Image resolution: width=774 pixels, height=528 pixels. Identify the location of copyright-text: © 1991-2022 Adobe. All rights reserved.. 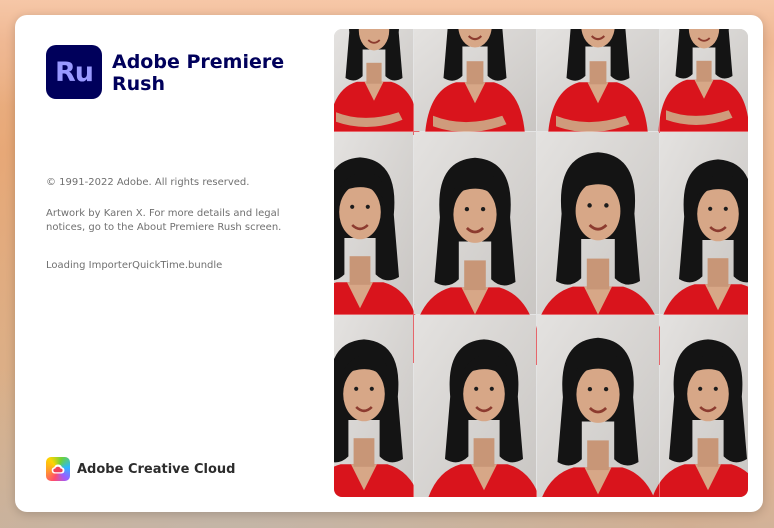
(148, 182).